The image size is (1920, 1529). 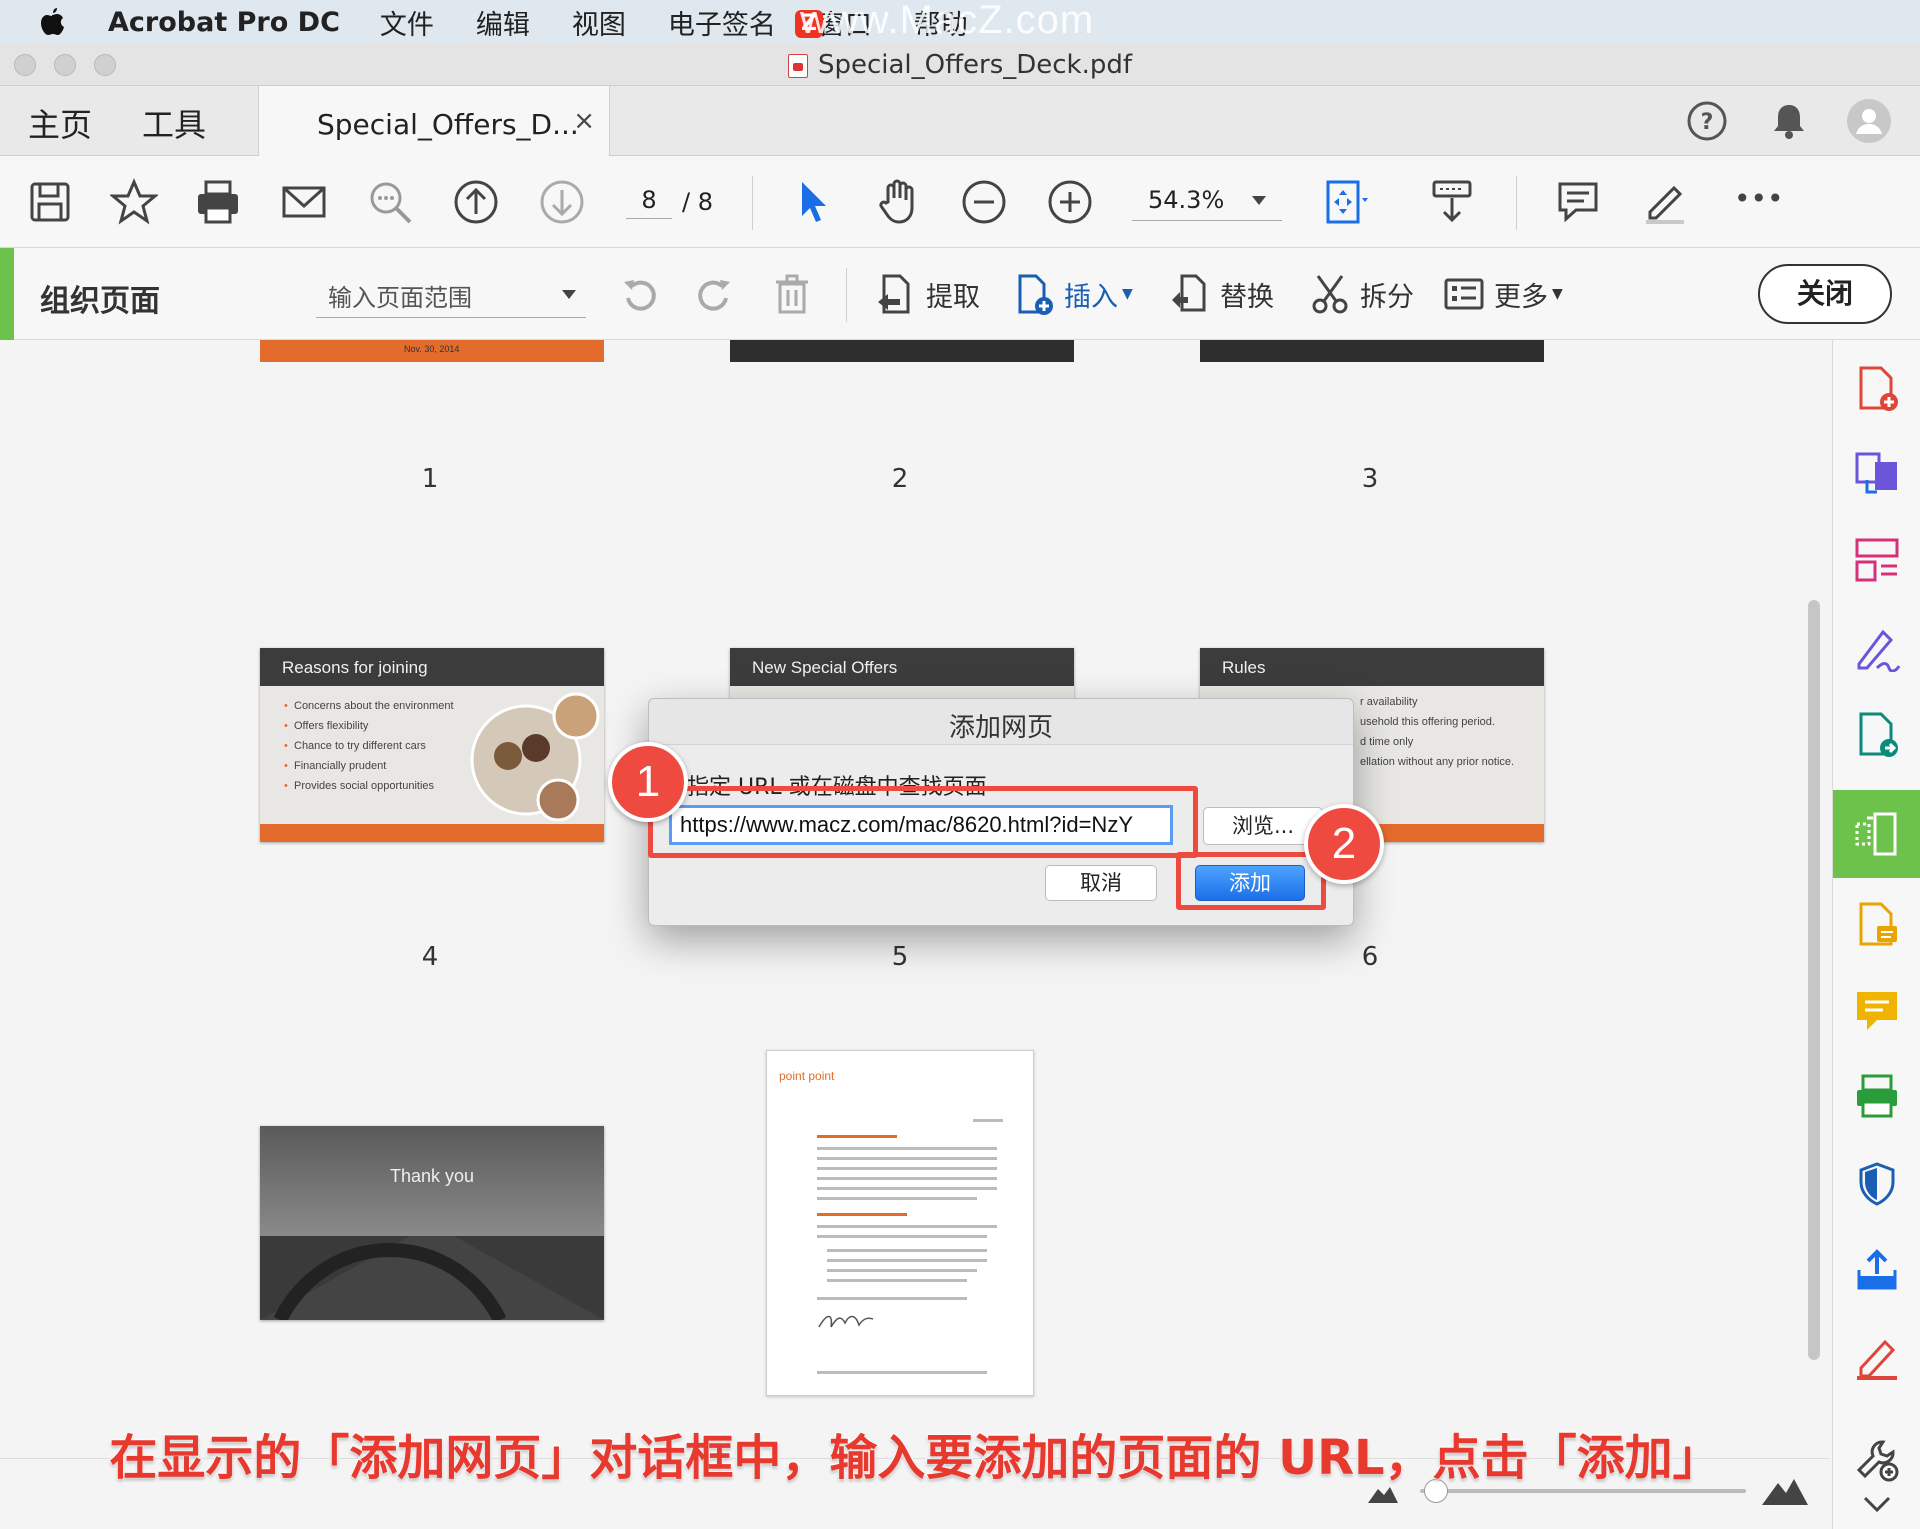 I want to click on insert-button: 插入 ▼, so click(x=1072, y=294).